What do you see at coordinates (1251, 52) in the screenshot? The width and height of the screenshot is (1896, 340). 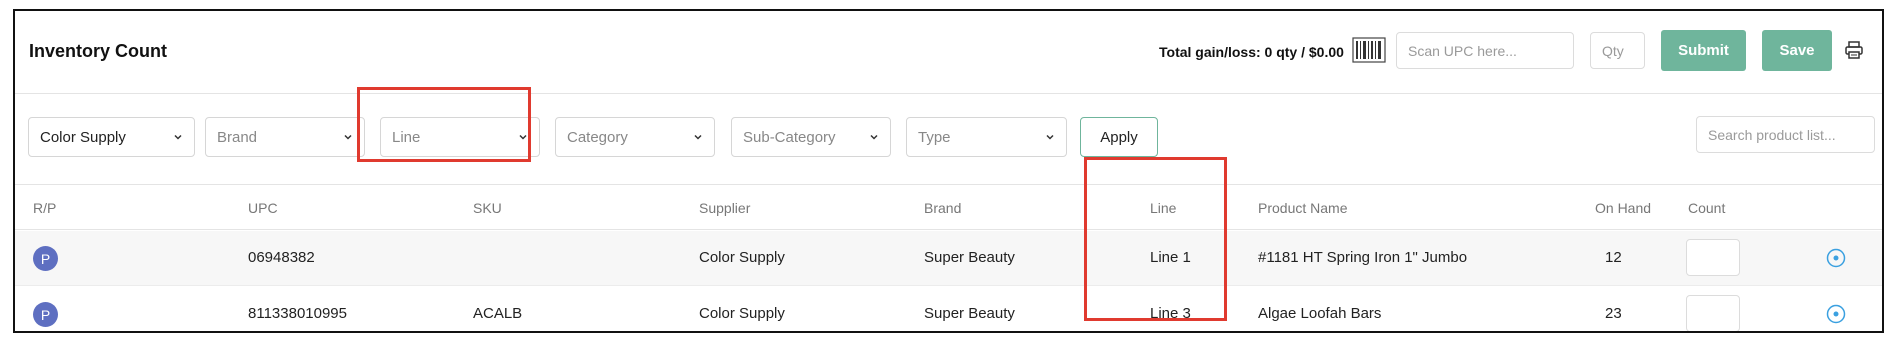 I see `total-gain-loss: Total gain/loss: 0 qty / $0.00` at bounding box center [1251, 52].